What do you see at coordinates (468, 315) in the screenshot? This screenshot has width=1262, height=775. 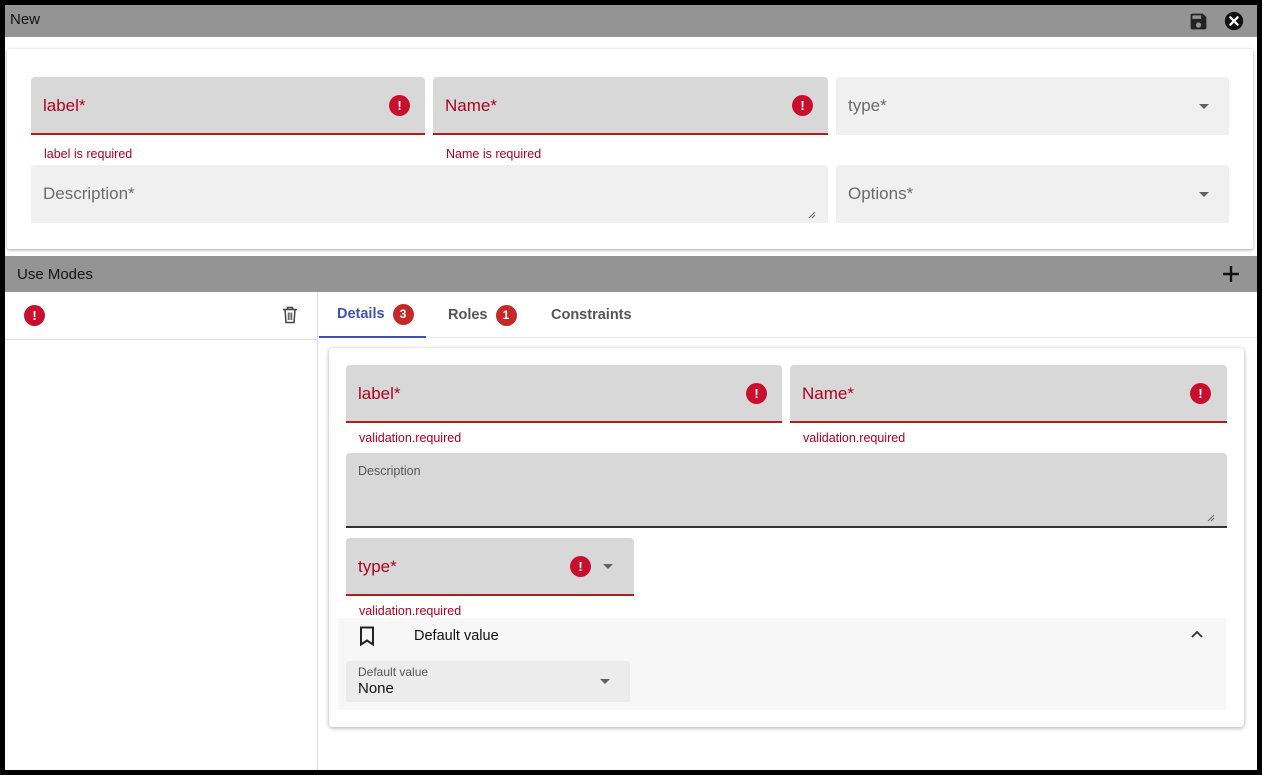 I see `tab-roles-label: Roles` at bounding box center [468, 315].